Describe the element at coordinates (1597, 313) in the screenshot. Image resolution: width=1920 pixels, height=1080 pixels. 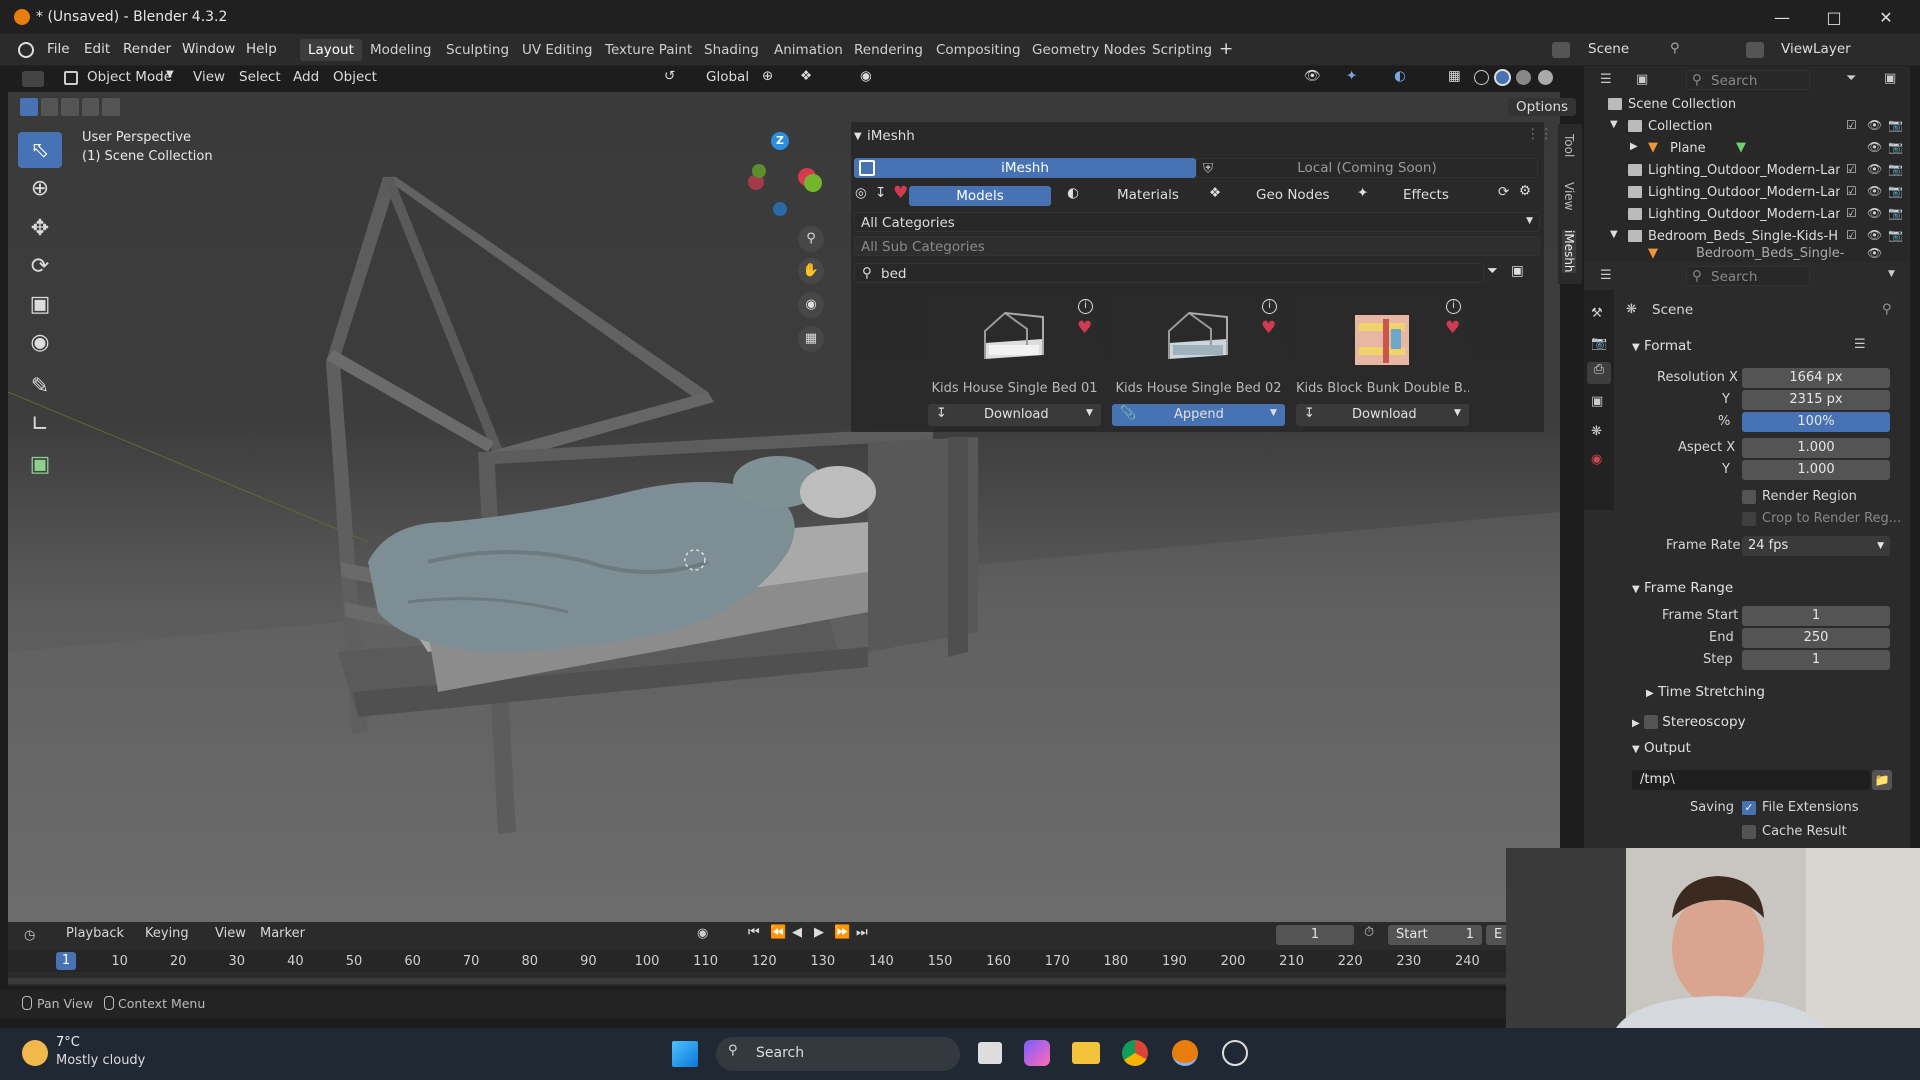
I see `tool-tab-icon: ⚒` at that location.